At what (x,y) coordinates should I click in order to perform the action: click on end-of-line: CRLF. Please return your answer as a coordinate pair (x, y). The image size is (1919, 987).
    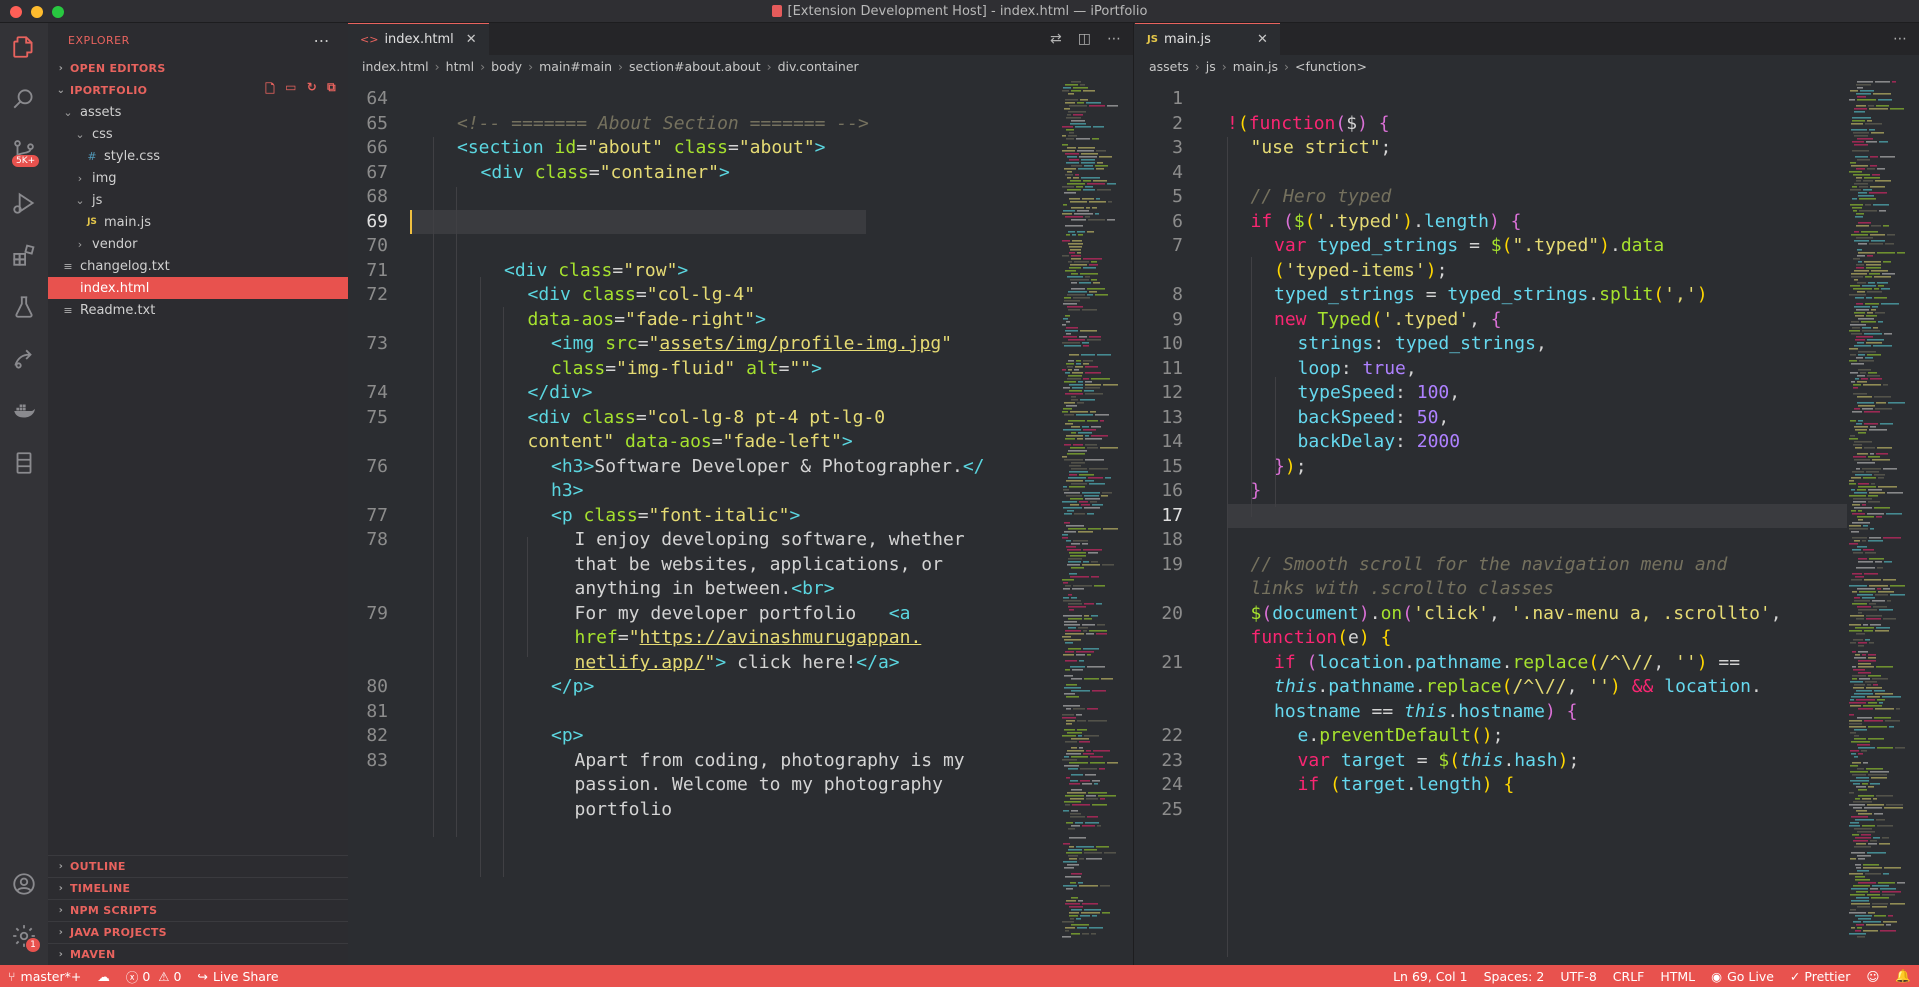
    Looking at the image, I should click on (1629, 976).